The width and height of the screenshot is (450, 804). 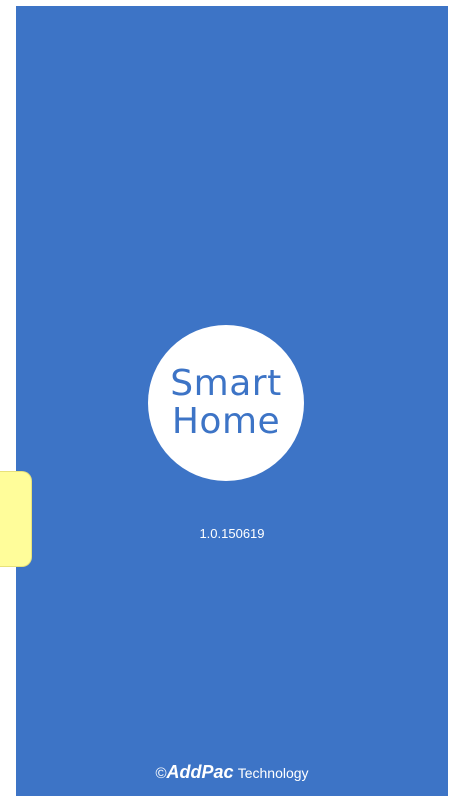 I want to click on version-label: 1.0.150619, so click(x=232, y=533).